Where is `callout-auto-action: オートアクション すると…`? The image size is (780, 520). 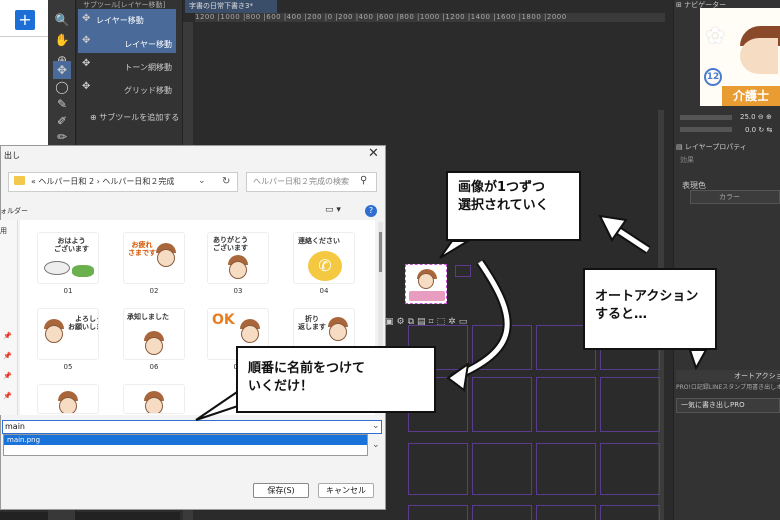
callout-auto-action: オートアクション すると… is located at coordinates (650, 309).